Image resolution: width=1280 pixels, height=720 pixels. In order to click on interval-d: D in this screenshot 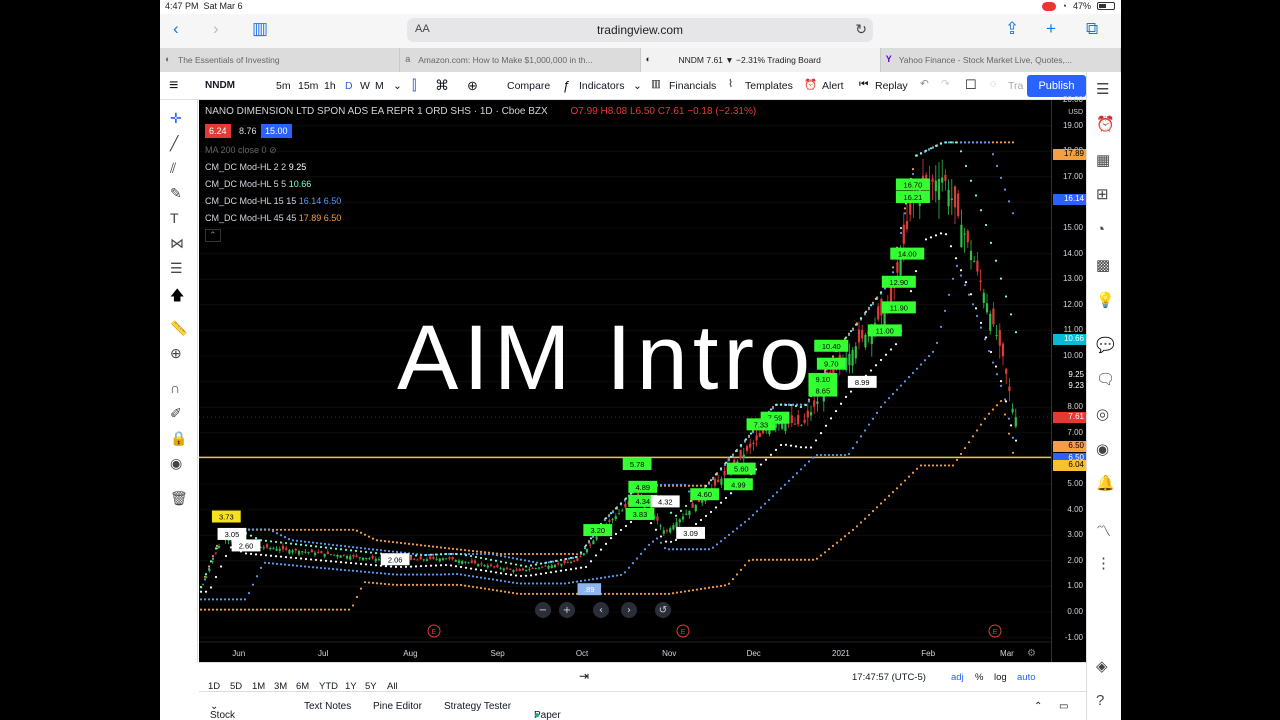, I will do `click(349, 86)`.